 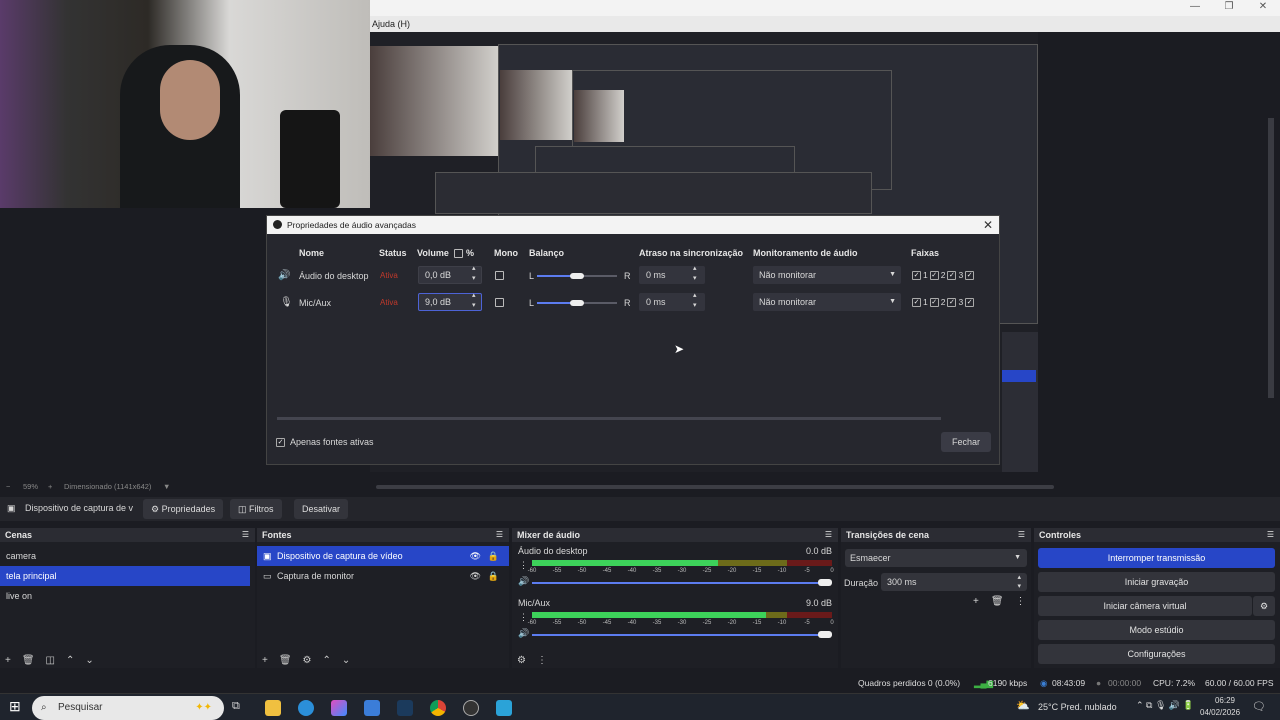 What do you see at coordinates (1195, 8) in the screenshot?
I see `minimize-button: —` at bounding box center [1195, 8].